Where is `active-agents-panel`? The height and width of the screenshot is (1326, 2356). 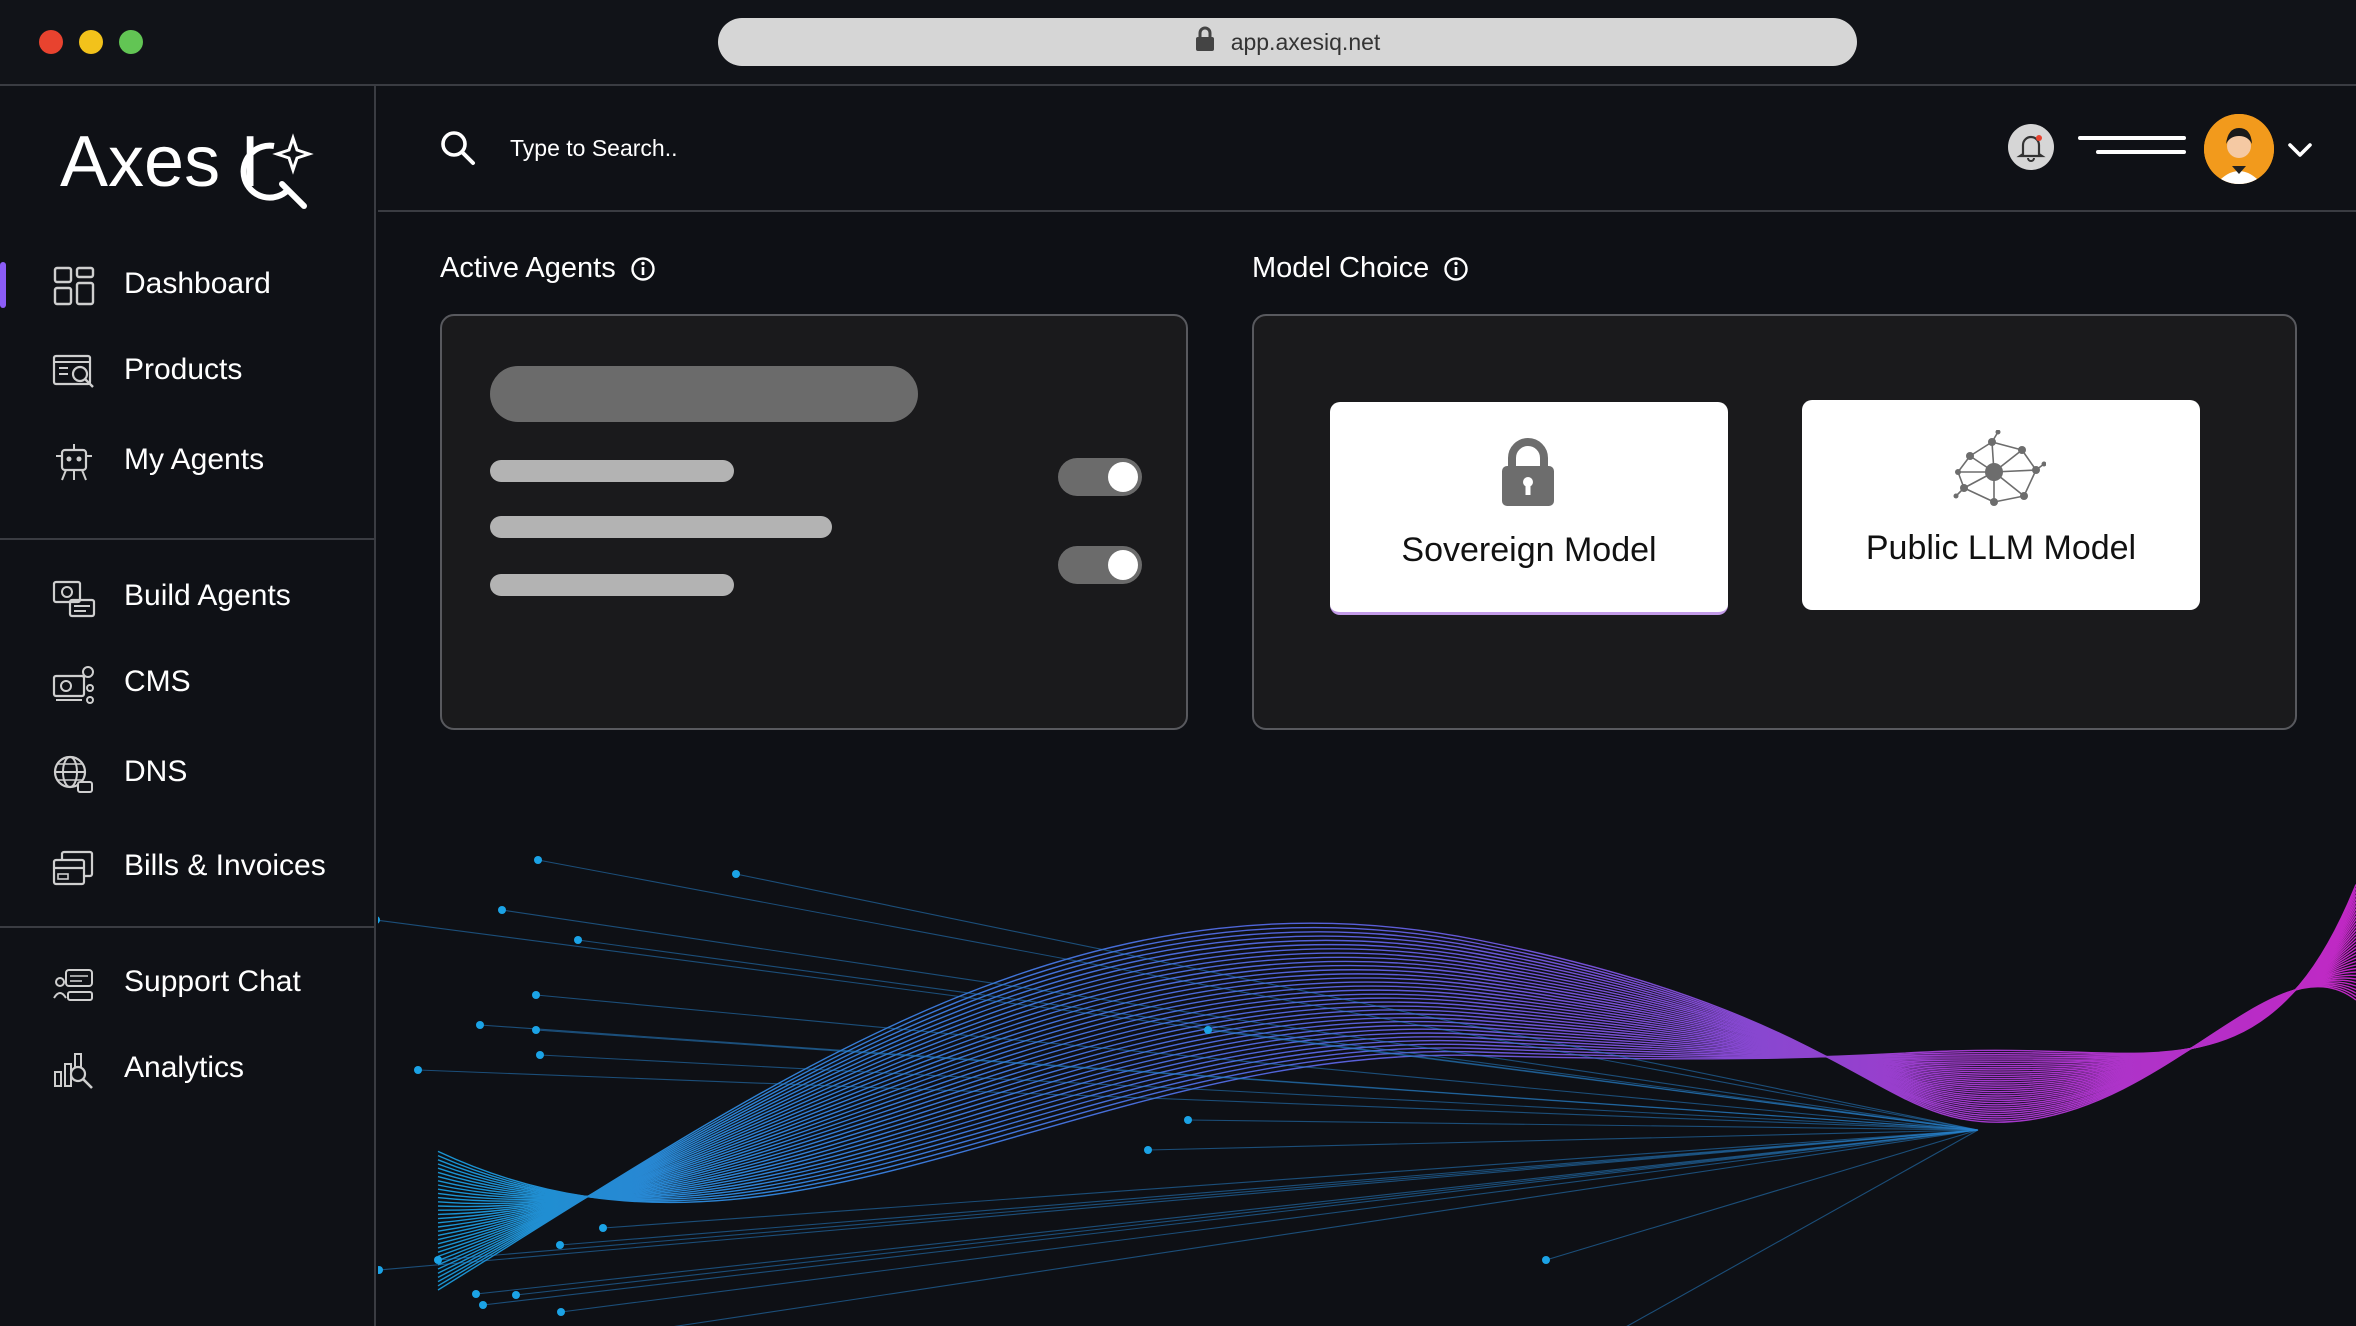
active-agents-panel is located at coordinates (814, 522).